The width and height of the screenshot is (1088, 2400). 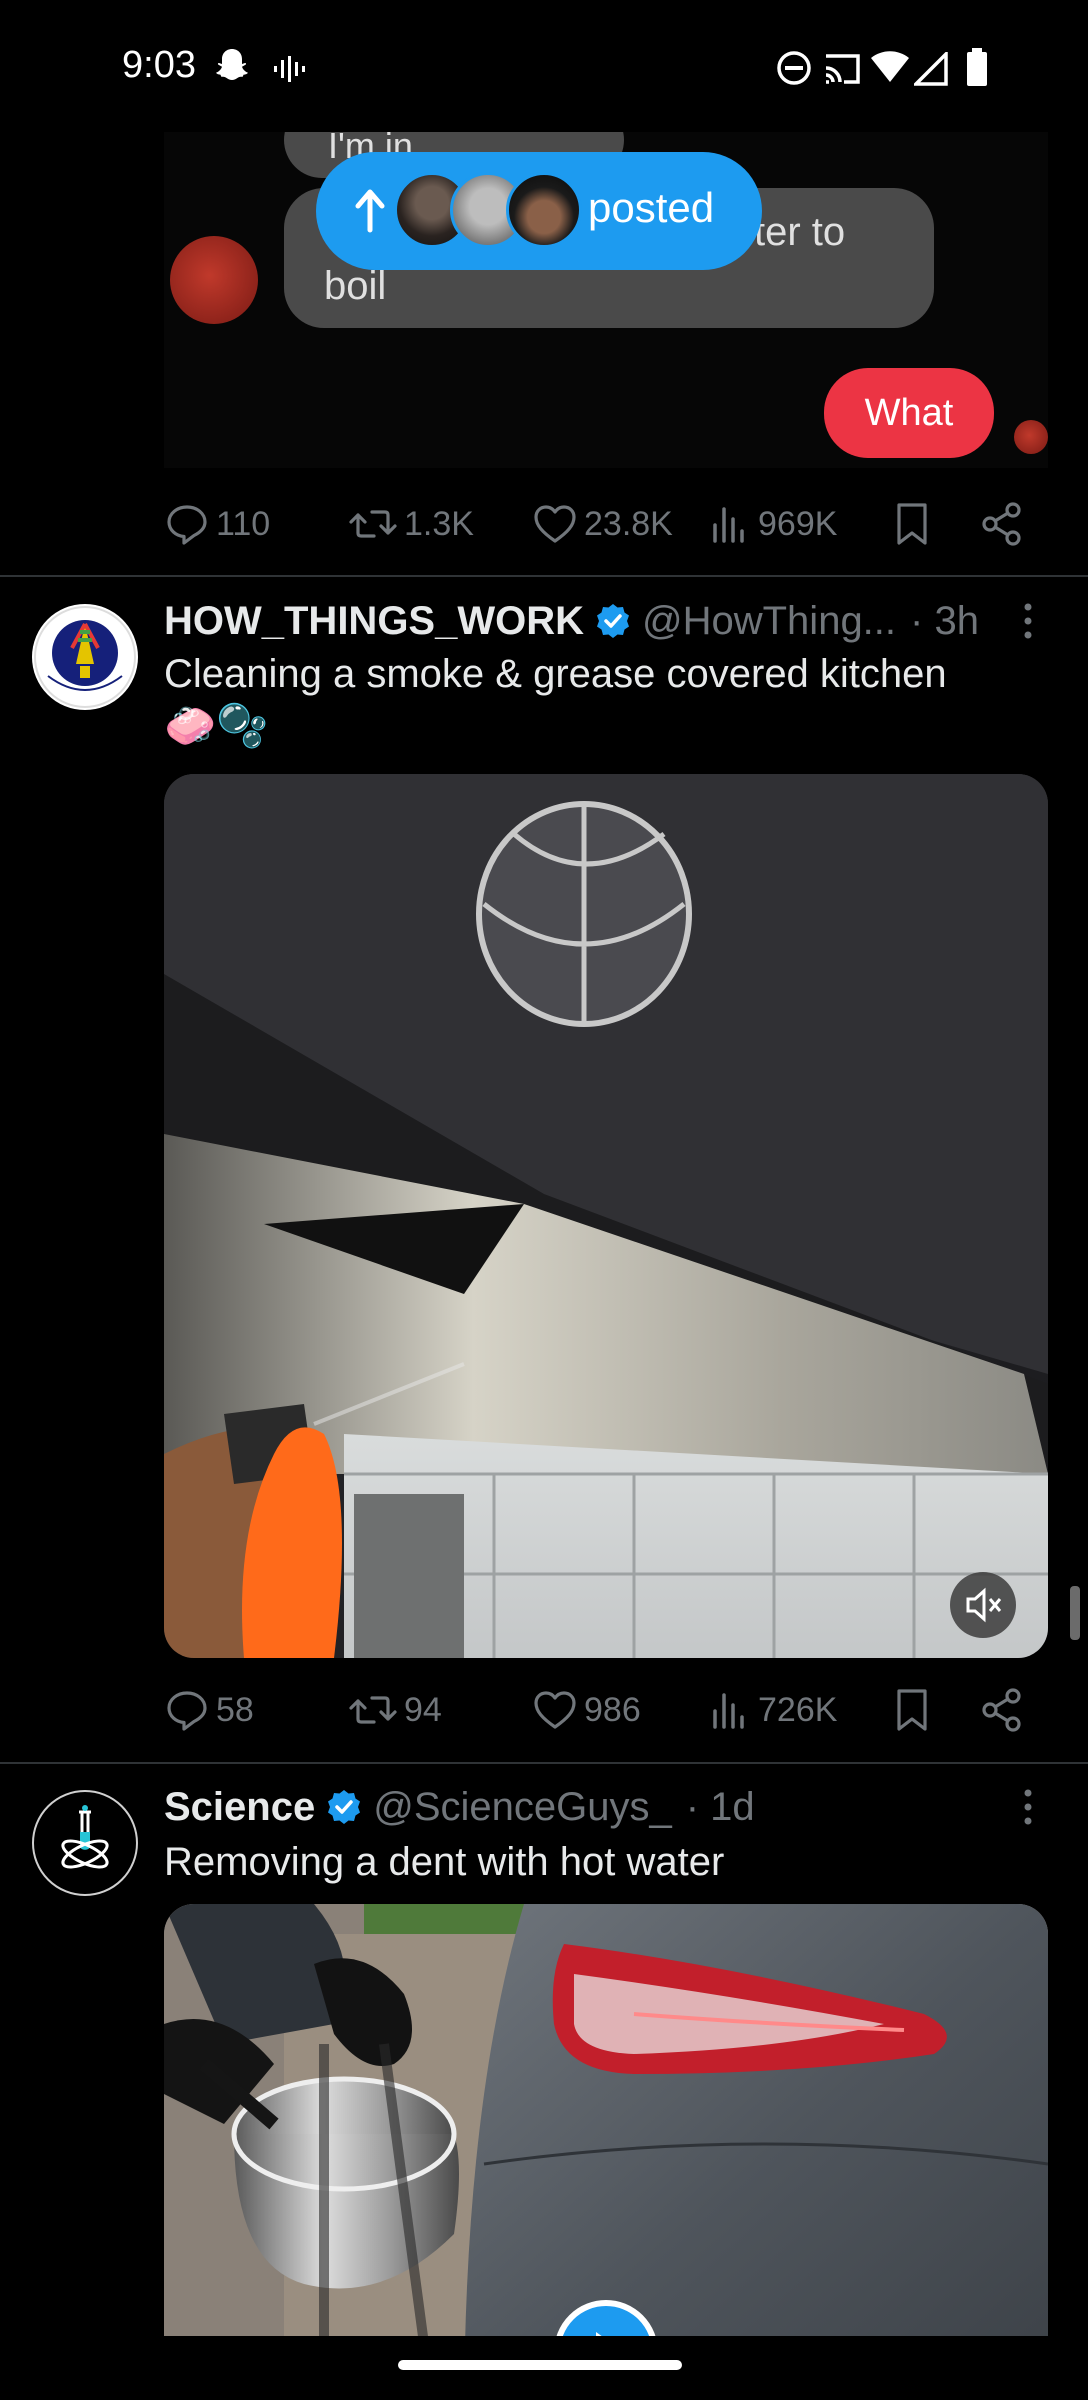 I want to click on display-name: Science, so click(x=239, y=1807).